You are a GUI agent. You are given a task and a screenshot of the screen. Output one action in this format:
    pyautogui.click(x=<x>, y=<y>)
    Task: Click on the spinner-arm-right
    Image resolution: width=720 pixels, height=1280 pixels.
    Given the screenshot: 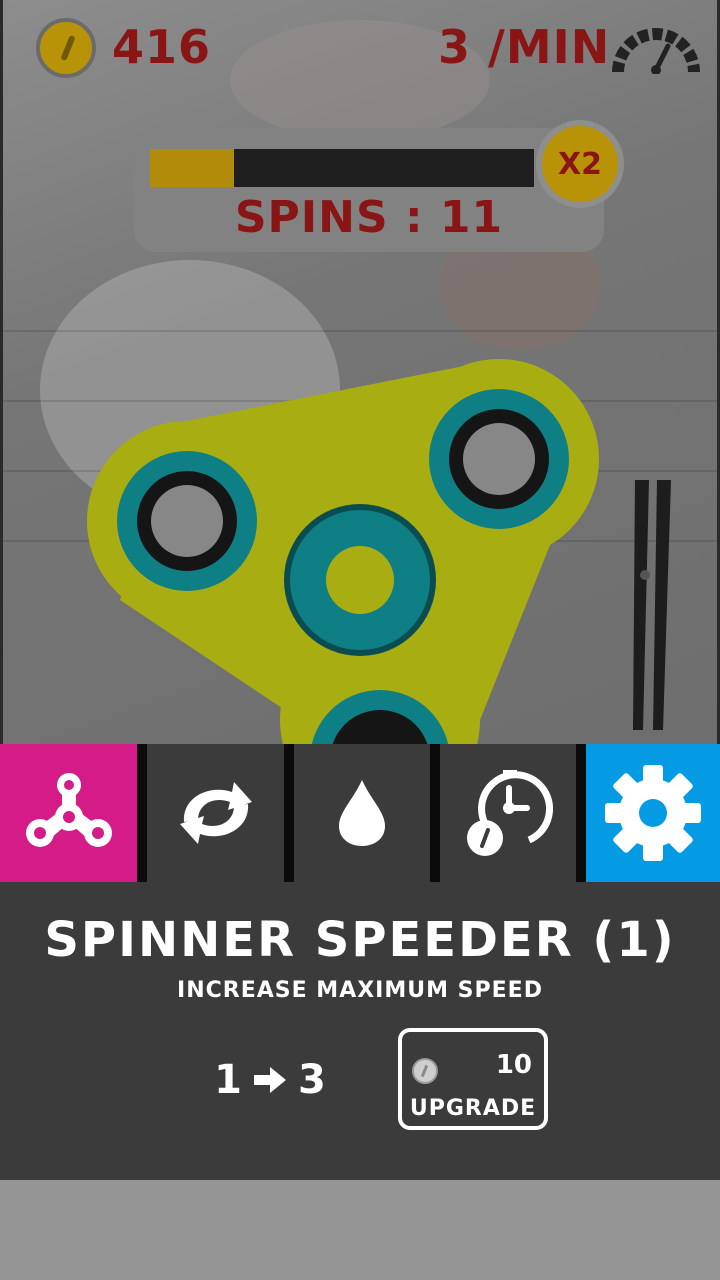 What is the action you would take?
    pyautogui.click(x=499, y=459)
    